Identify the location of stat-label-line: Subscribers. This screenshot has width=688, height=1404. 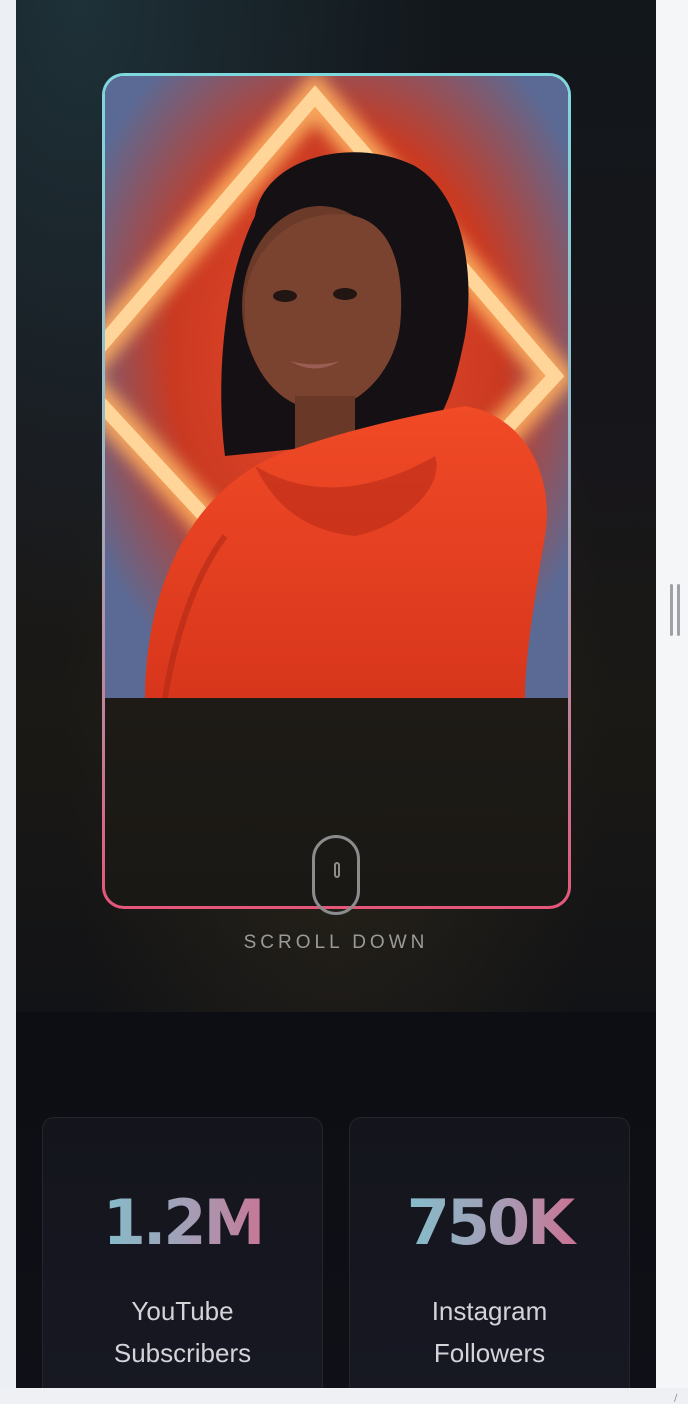
(182, 1353).